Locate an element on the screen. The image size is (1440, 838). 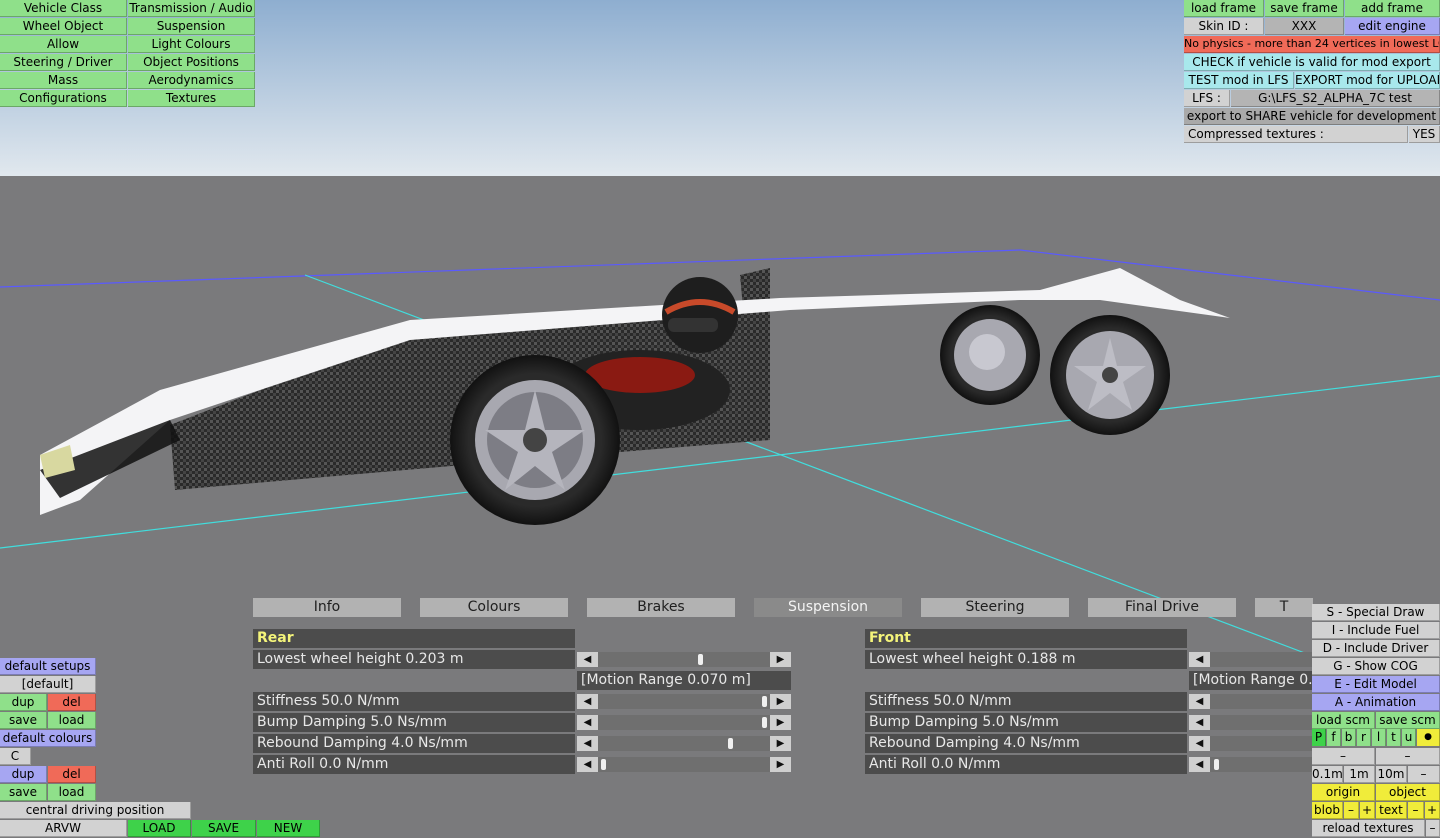
blob-plus-button: + is located at coordinates (1367, 810).